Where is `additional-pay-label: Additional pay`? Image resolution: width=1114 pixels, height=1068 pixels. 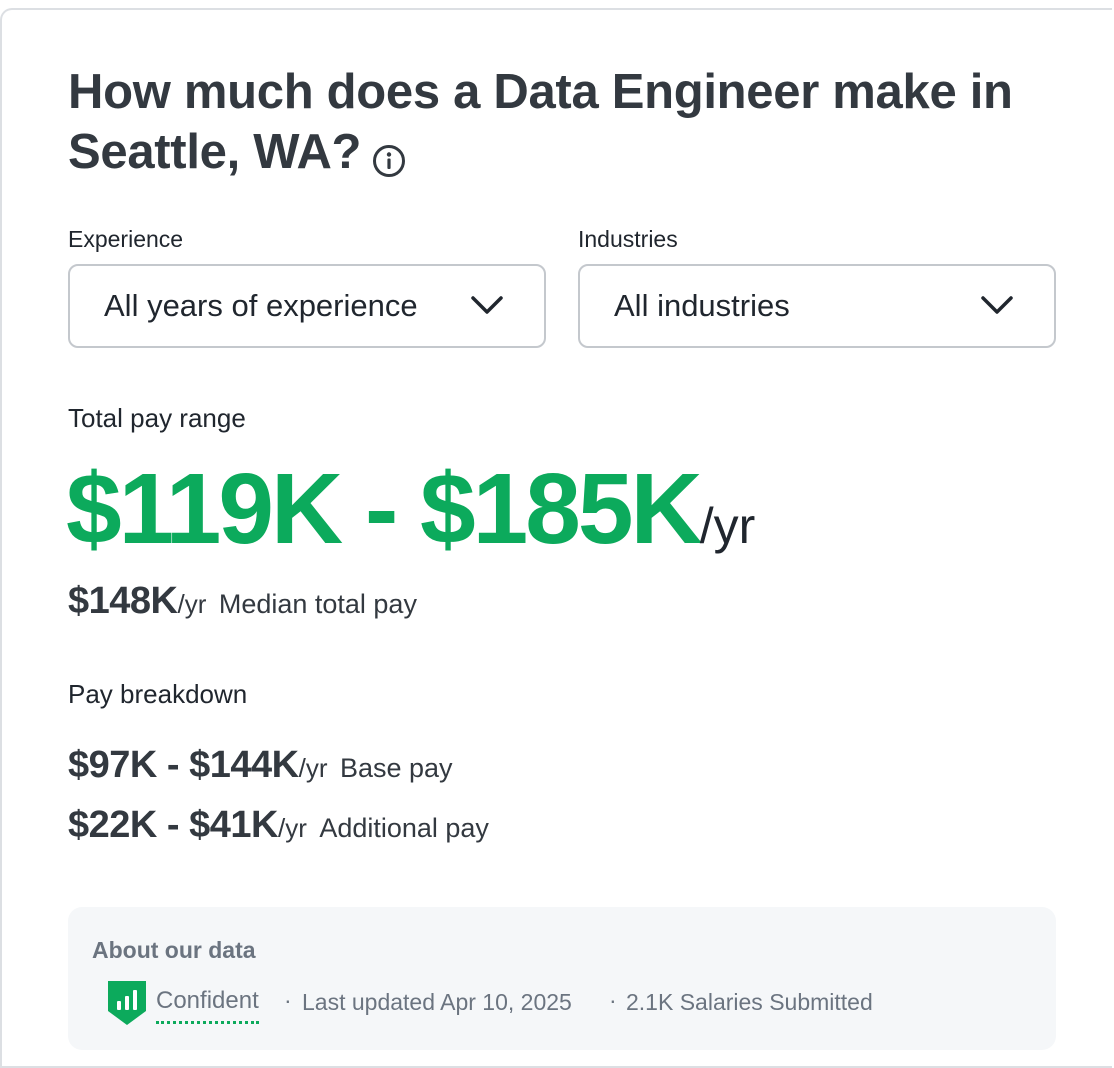
additional-pay-label: Additional pay is located at coordinates (404, 828).